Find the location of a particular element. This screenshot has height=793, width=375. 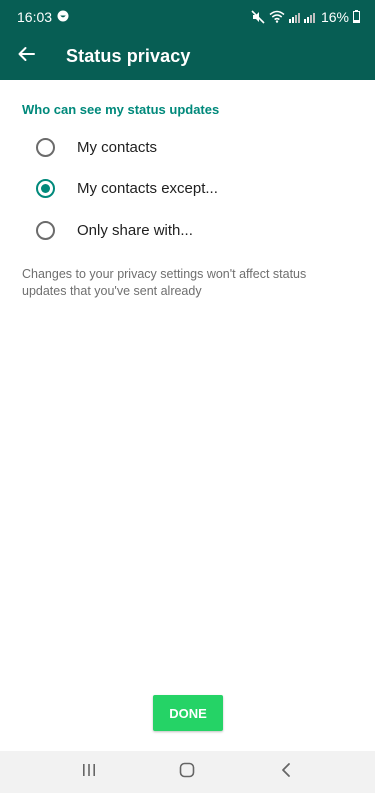

mute-icon is located at coordinates (258, 16).